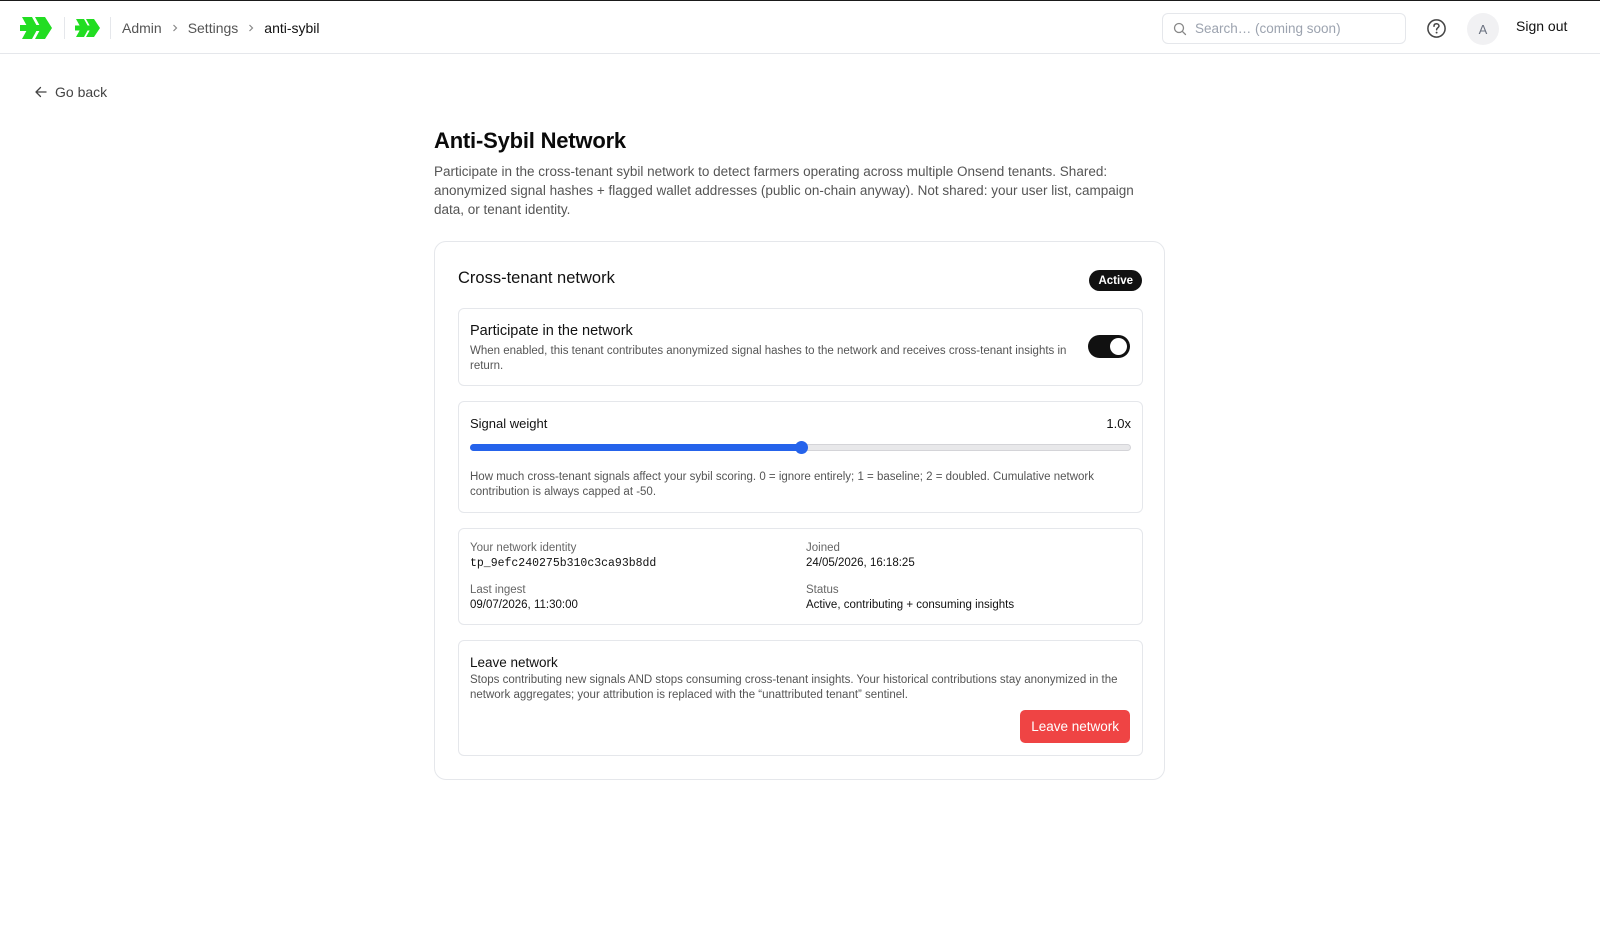 This screenshot has width=1600, height=952. What do you see at coordinates (523, 548) in the screenshot?
I see `identity-label: Your network identity` at bounding box center [523, 548].